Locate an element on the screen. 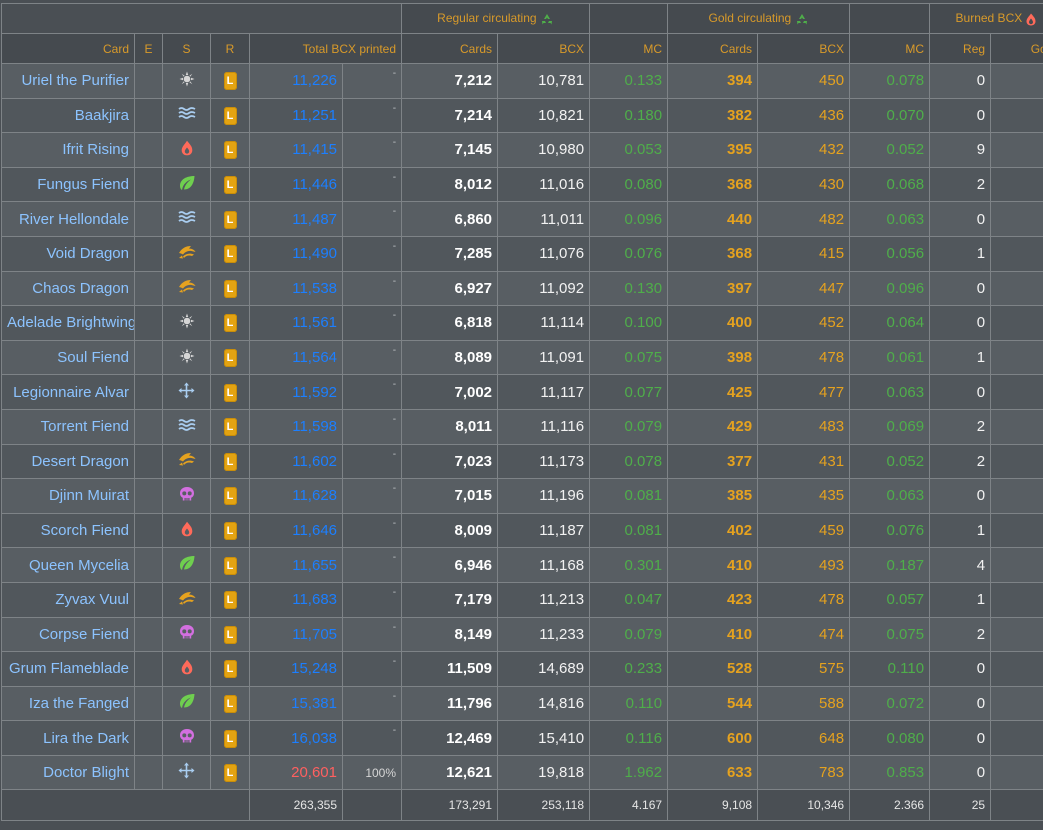 The height and width of the screenshot is (830, 1043). card-name-link: Zyvax Vuul is located at coordinates (68, 599).